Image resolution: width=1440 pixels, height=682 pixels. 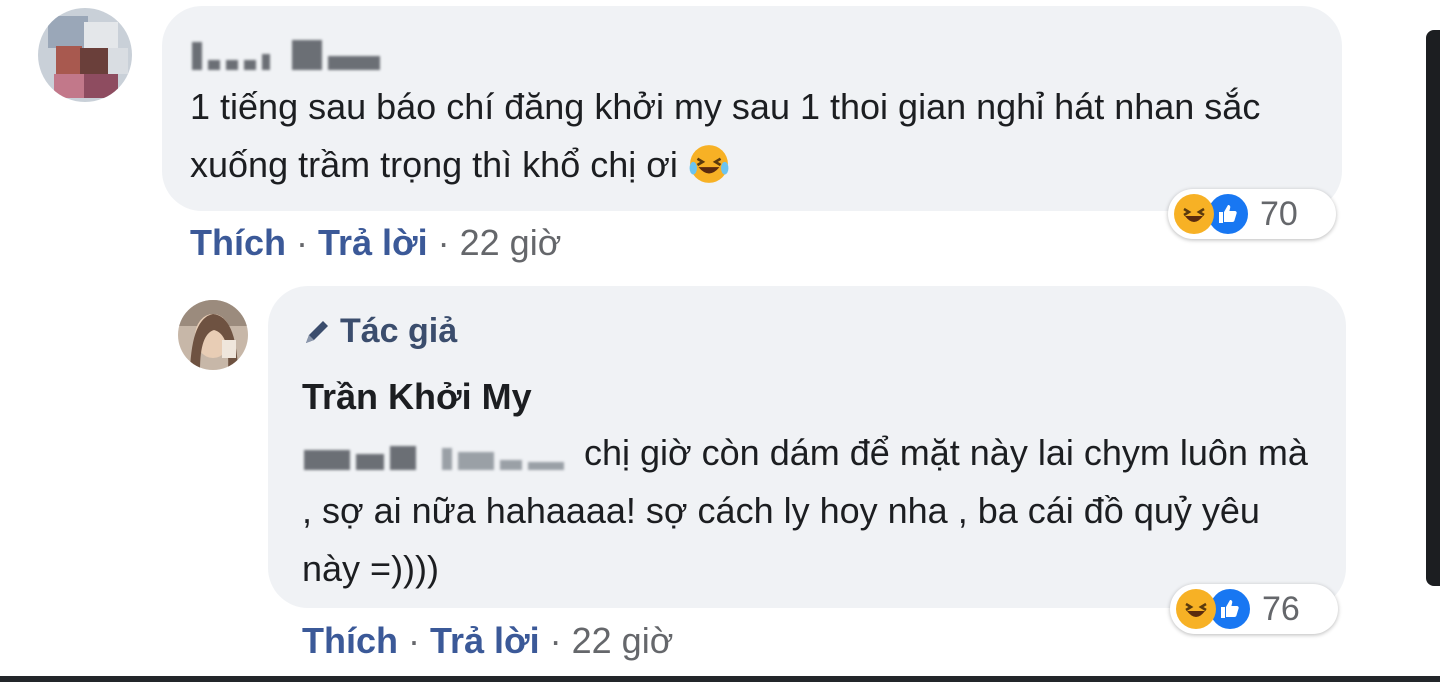 I want to click on bottom-border, so click(x=720, y=679).